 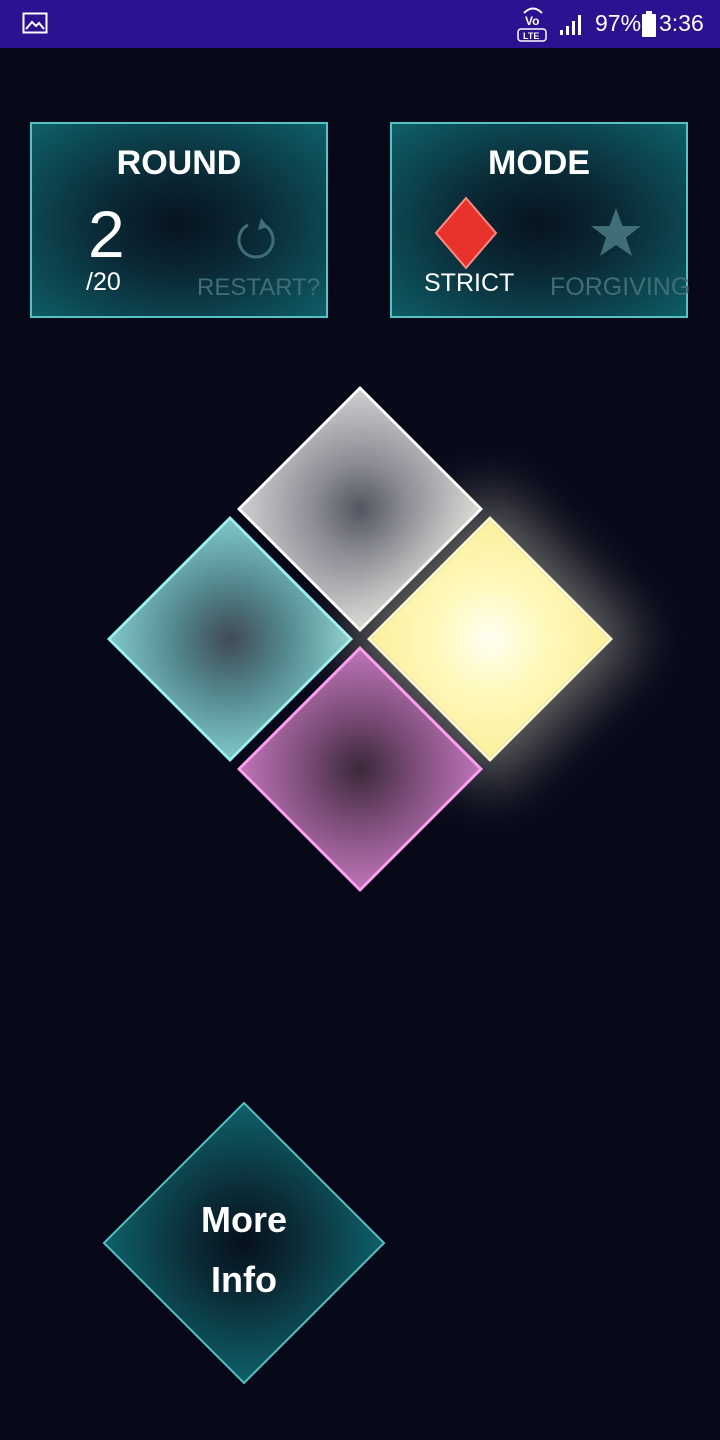 What do you see at coordinates (531, 36) in the screenshot?
I see `svg-text: LTE` at bounding box center [531, 36].